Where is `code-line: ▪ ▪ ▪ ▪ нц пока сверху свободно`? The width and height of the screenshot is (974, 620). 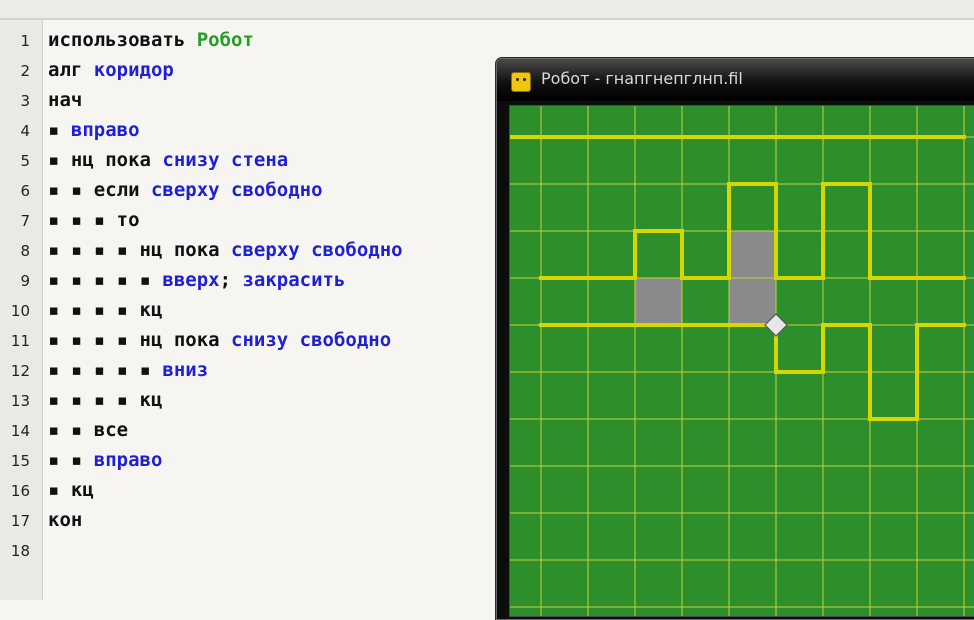
code-line: ▪ ▪ ▪ ▪ нц пока сверху свободно is located at coordinates (225, 250).